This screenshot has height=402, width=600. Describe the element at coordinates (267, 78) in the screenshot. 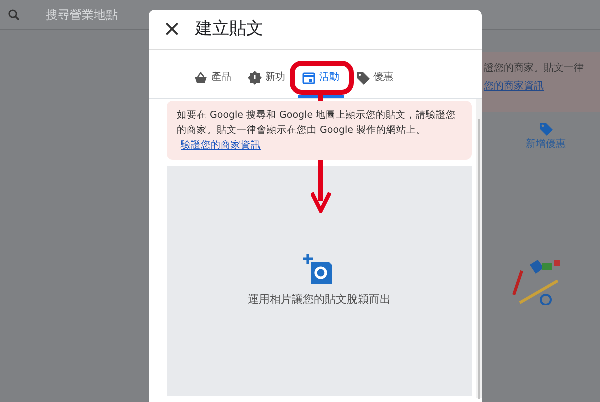

I see `post-type-tab: 新功` at that location.